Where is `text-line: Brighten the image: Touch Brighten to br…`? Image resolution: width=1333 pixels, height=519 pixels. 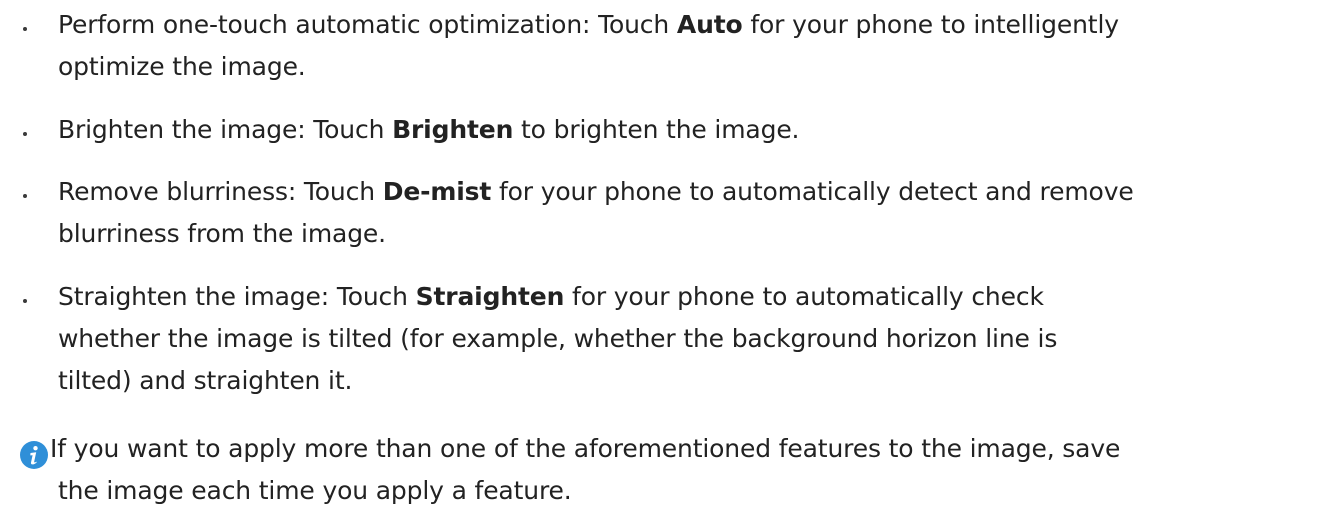
text-line: Brighten the image: Touch Brighten to br… is located at coordinates (689, 130).